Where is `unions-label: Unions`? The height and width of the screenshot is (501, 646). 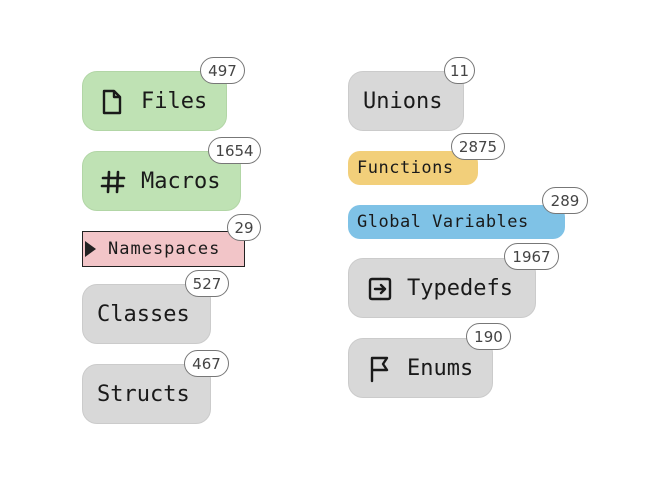
unions-label: Unions is located at coordinates (403, 101).